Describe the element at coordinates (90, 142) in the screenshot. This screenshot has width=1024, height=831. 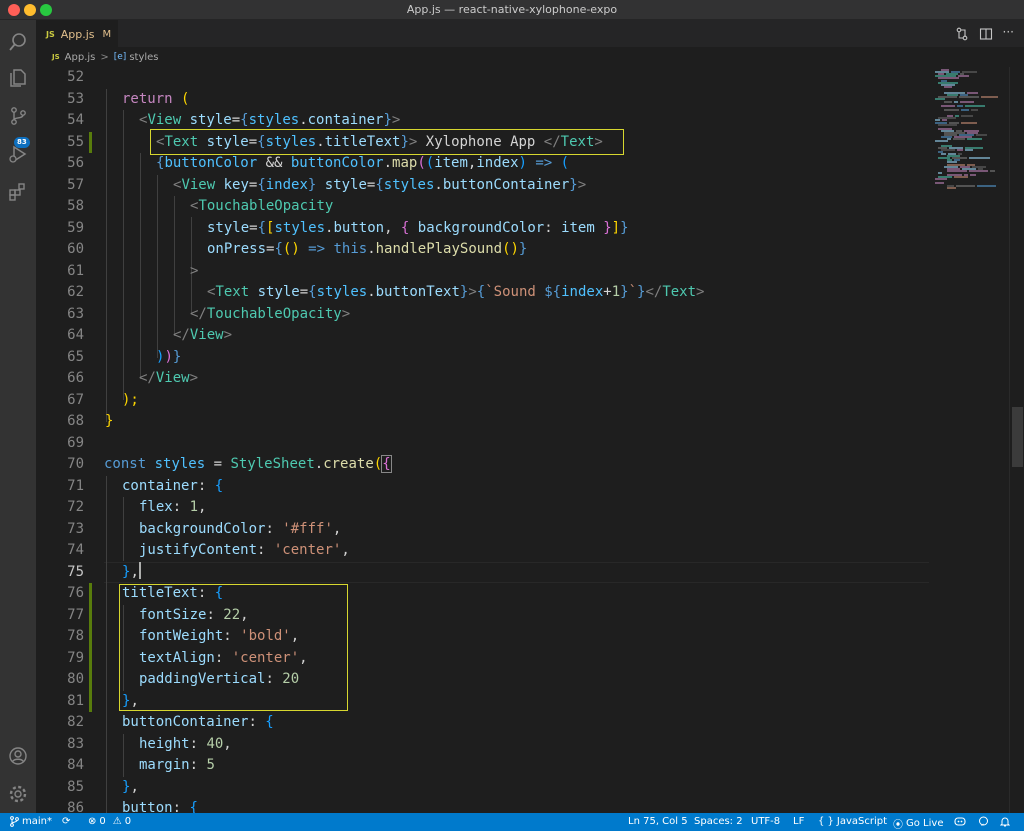
I see `git-modified-marker` at that location.